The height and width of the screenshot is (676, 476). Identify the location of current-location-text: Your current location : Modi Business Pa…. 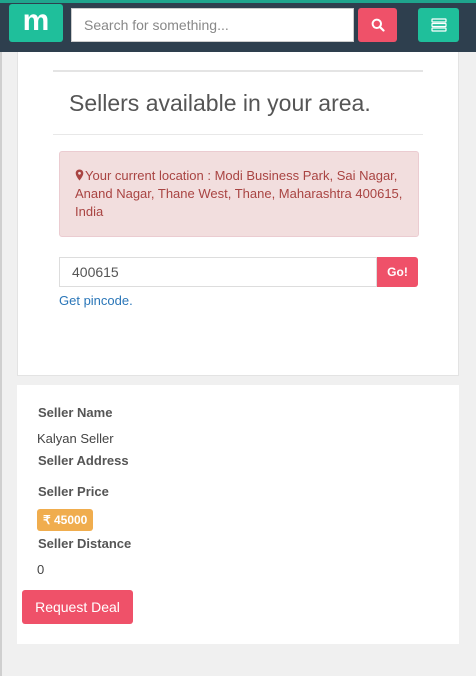
(239, 193).